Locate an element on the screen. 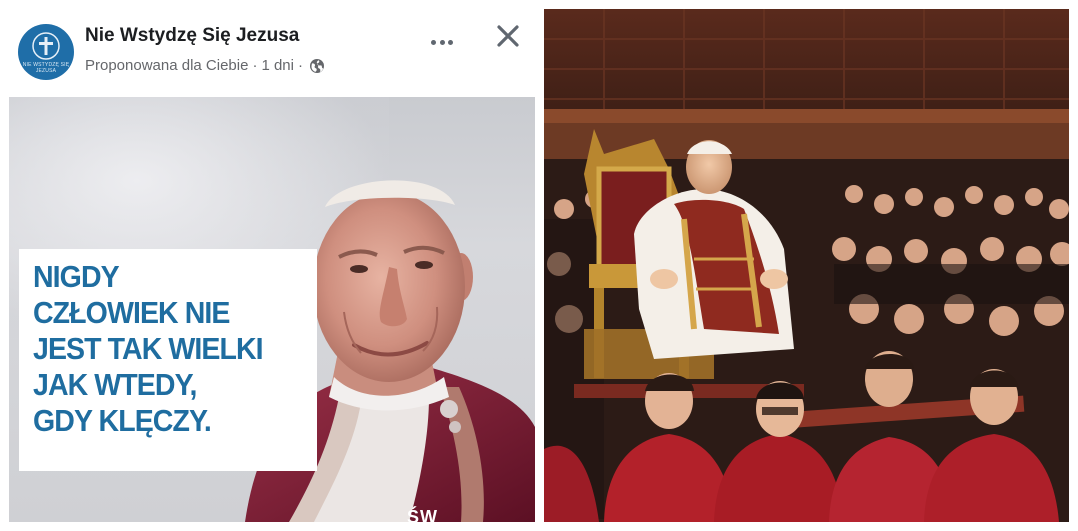  post-meta: Proponowana dla Ciebie · 1 dni · is located at coordinates (205, 65).